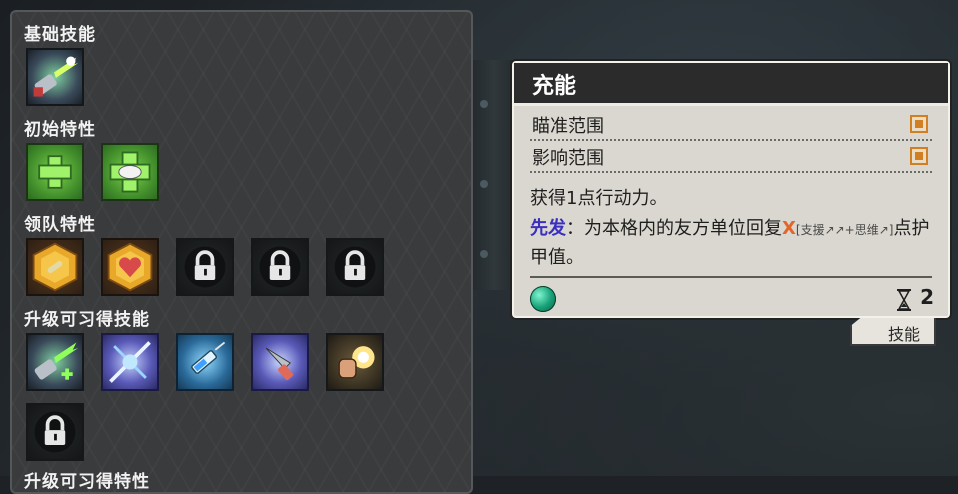 This screenshot has width=958, height=494. Describe the element at coordinates (208, 357) in the screenshot. I see `syringe-icon` at that location.